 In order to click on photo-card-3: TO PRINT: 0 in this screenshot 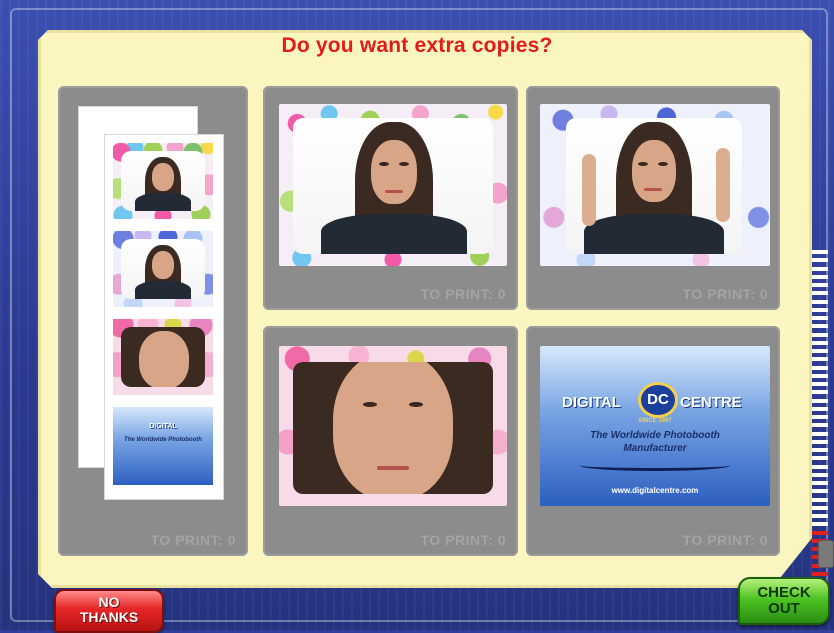, I will do `click(390, 441)`.